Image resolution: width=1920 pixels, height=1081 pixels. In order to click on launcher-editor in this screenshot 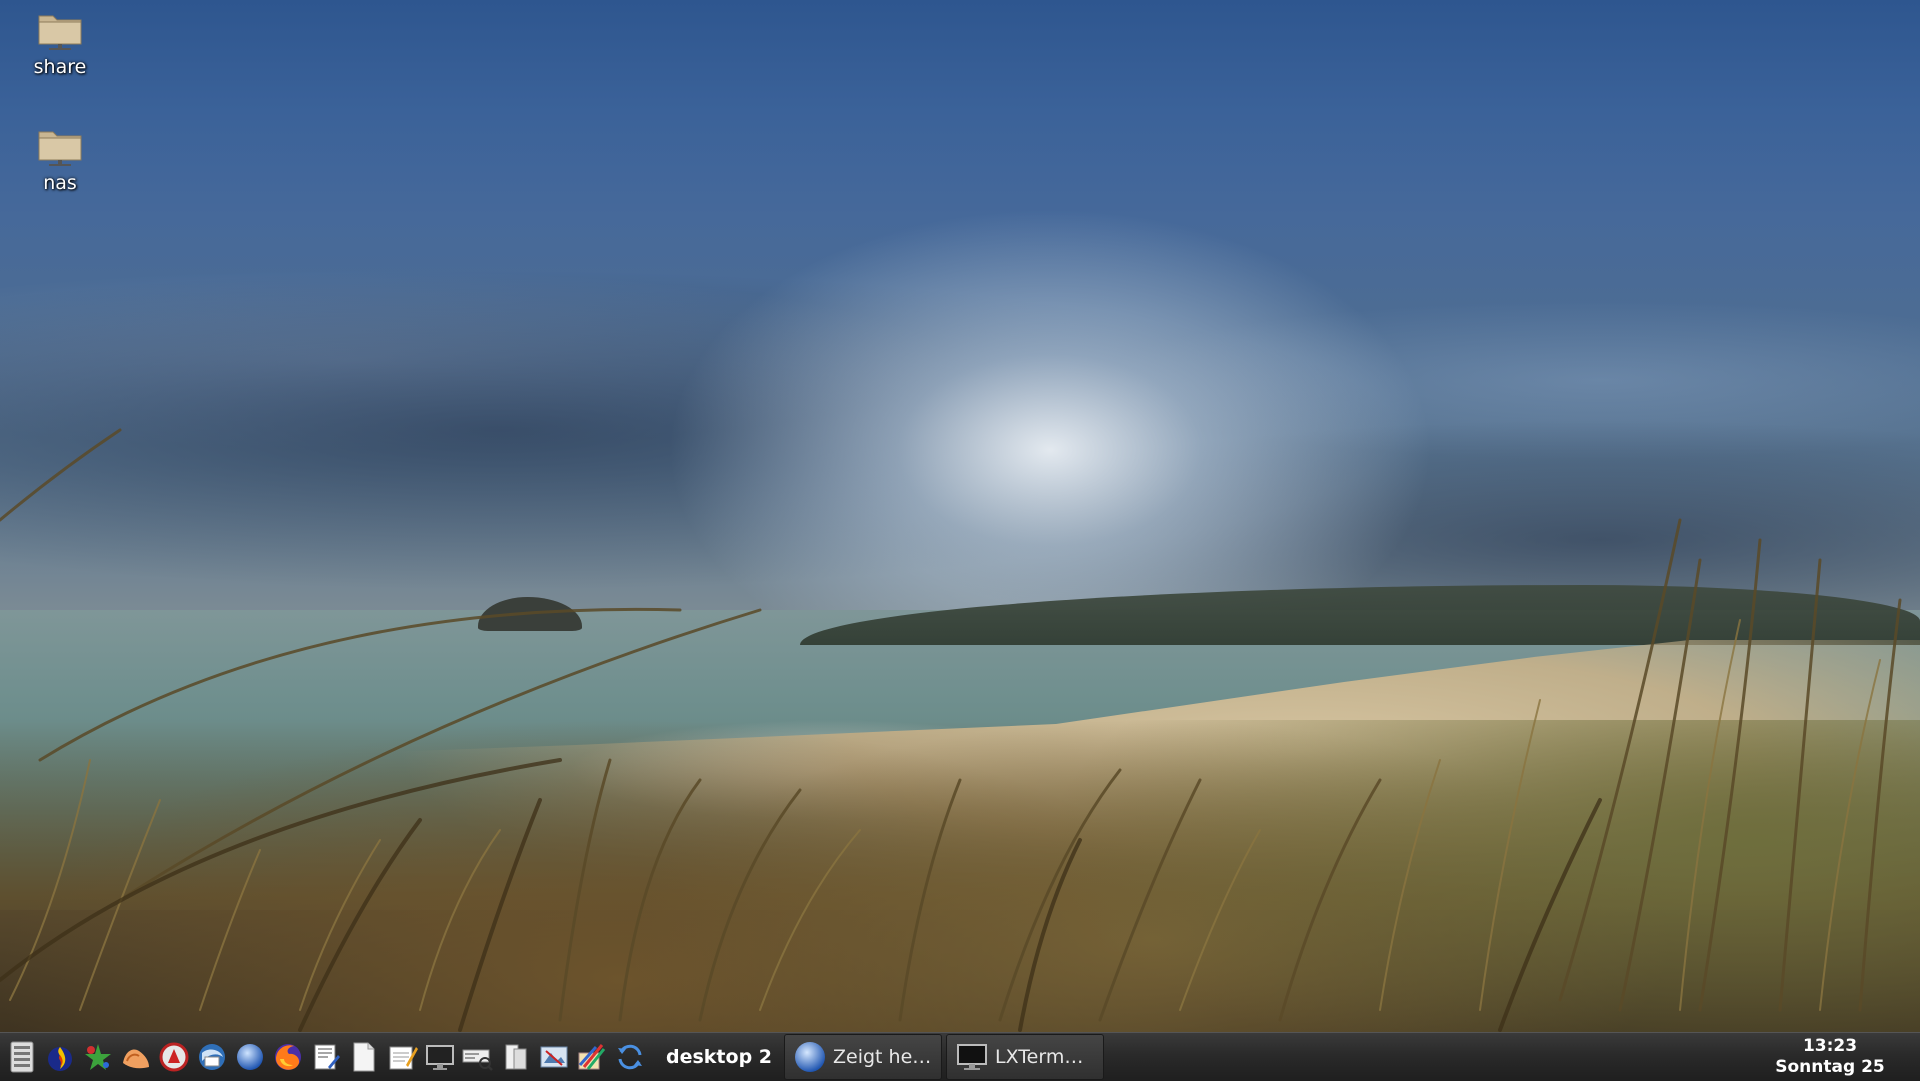, I will do `click(326, 1057)`.